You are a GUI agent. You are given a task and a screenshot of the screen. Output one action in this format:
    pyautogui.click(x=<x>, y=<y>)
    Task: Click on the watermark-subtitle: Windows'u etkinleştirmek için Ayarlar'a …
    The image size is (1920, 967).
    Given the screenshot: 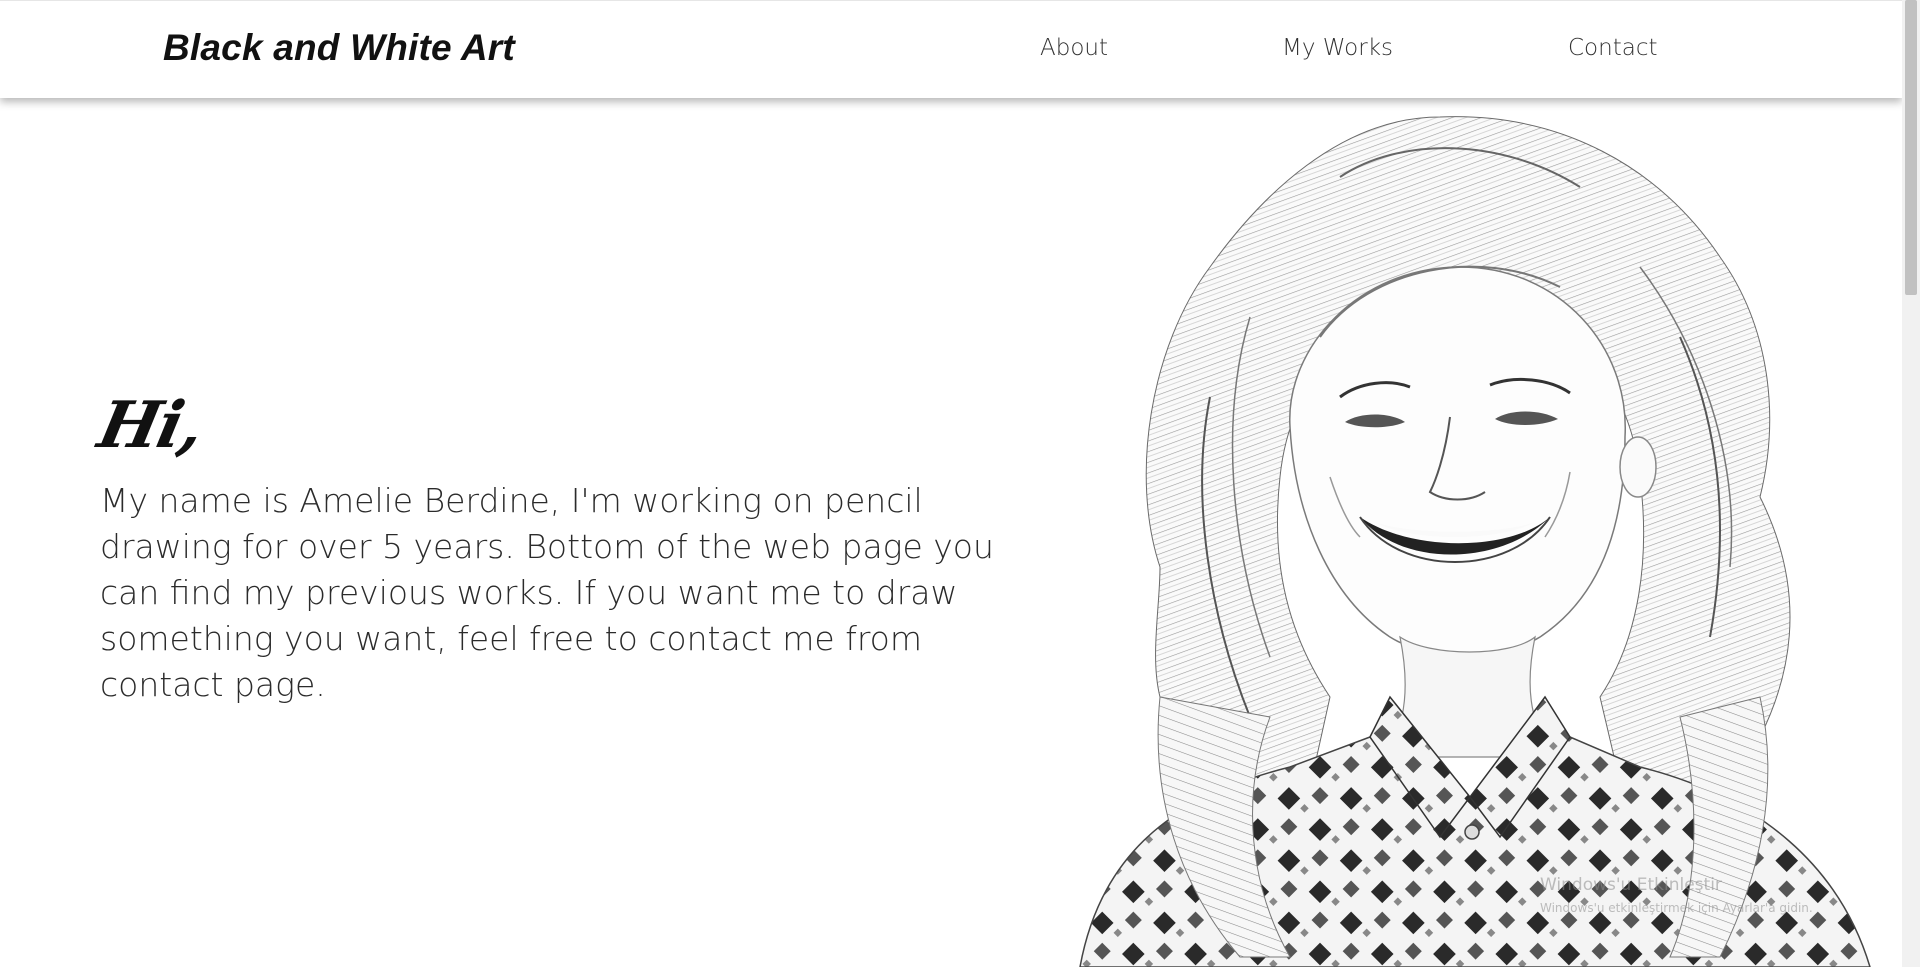 What is the action you would take?
    pyautogui.click(x=1676, y=908)
    